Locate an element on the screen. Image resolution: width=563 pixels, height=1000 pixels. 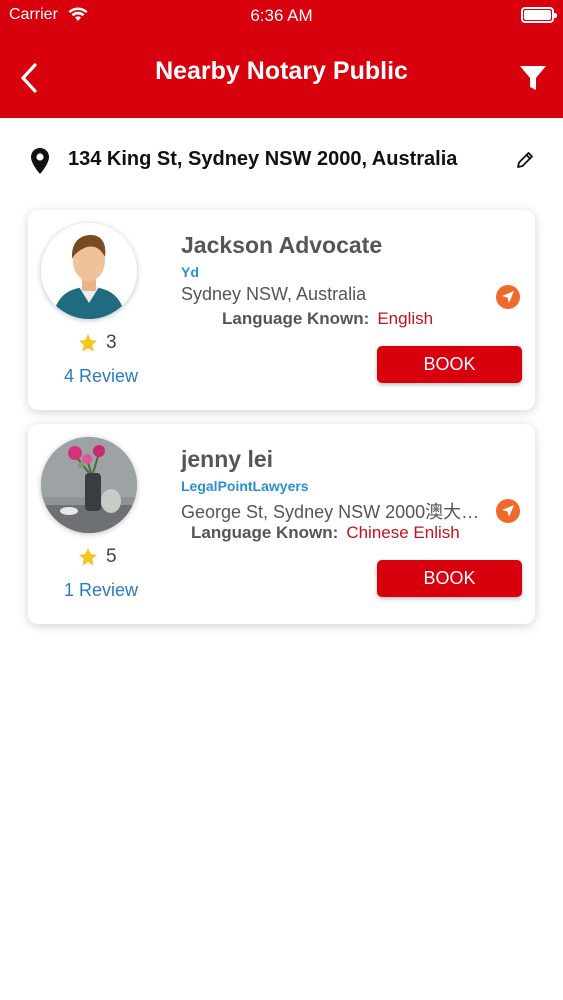
page-title: Nearby Notary Public is located at coordinates (281, 71).